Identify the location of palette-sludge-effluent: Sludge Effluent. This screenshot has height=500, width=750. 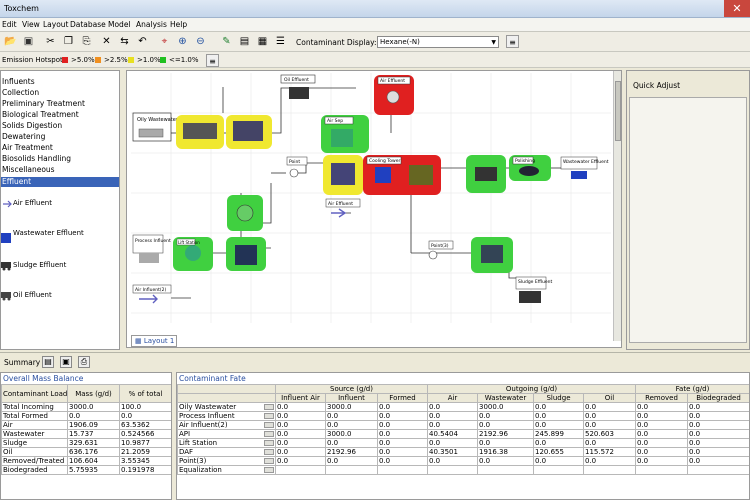
(60, 270).